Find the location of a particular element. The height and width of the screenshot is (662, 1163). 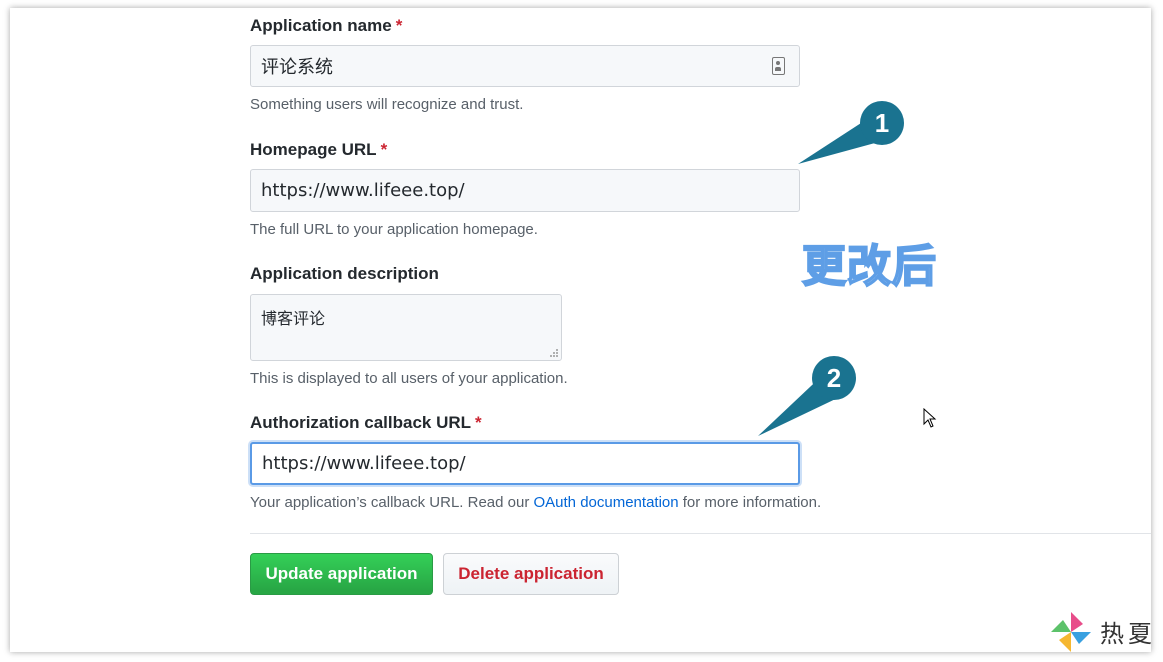

callback-url-input: https://www.lifeee.top/ is located at coordinates (525, 463).